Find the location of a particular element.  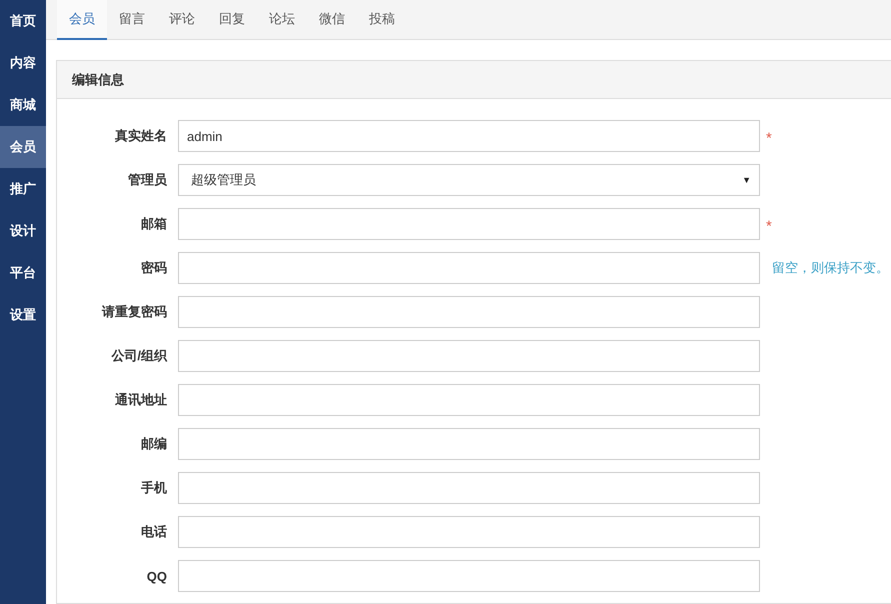

tab: 会员 is located at coordinates (82, 20).